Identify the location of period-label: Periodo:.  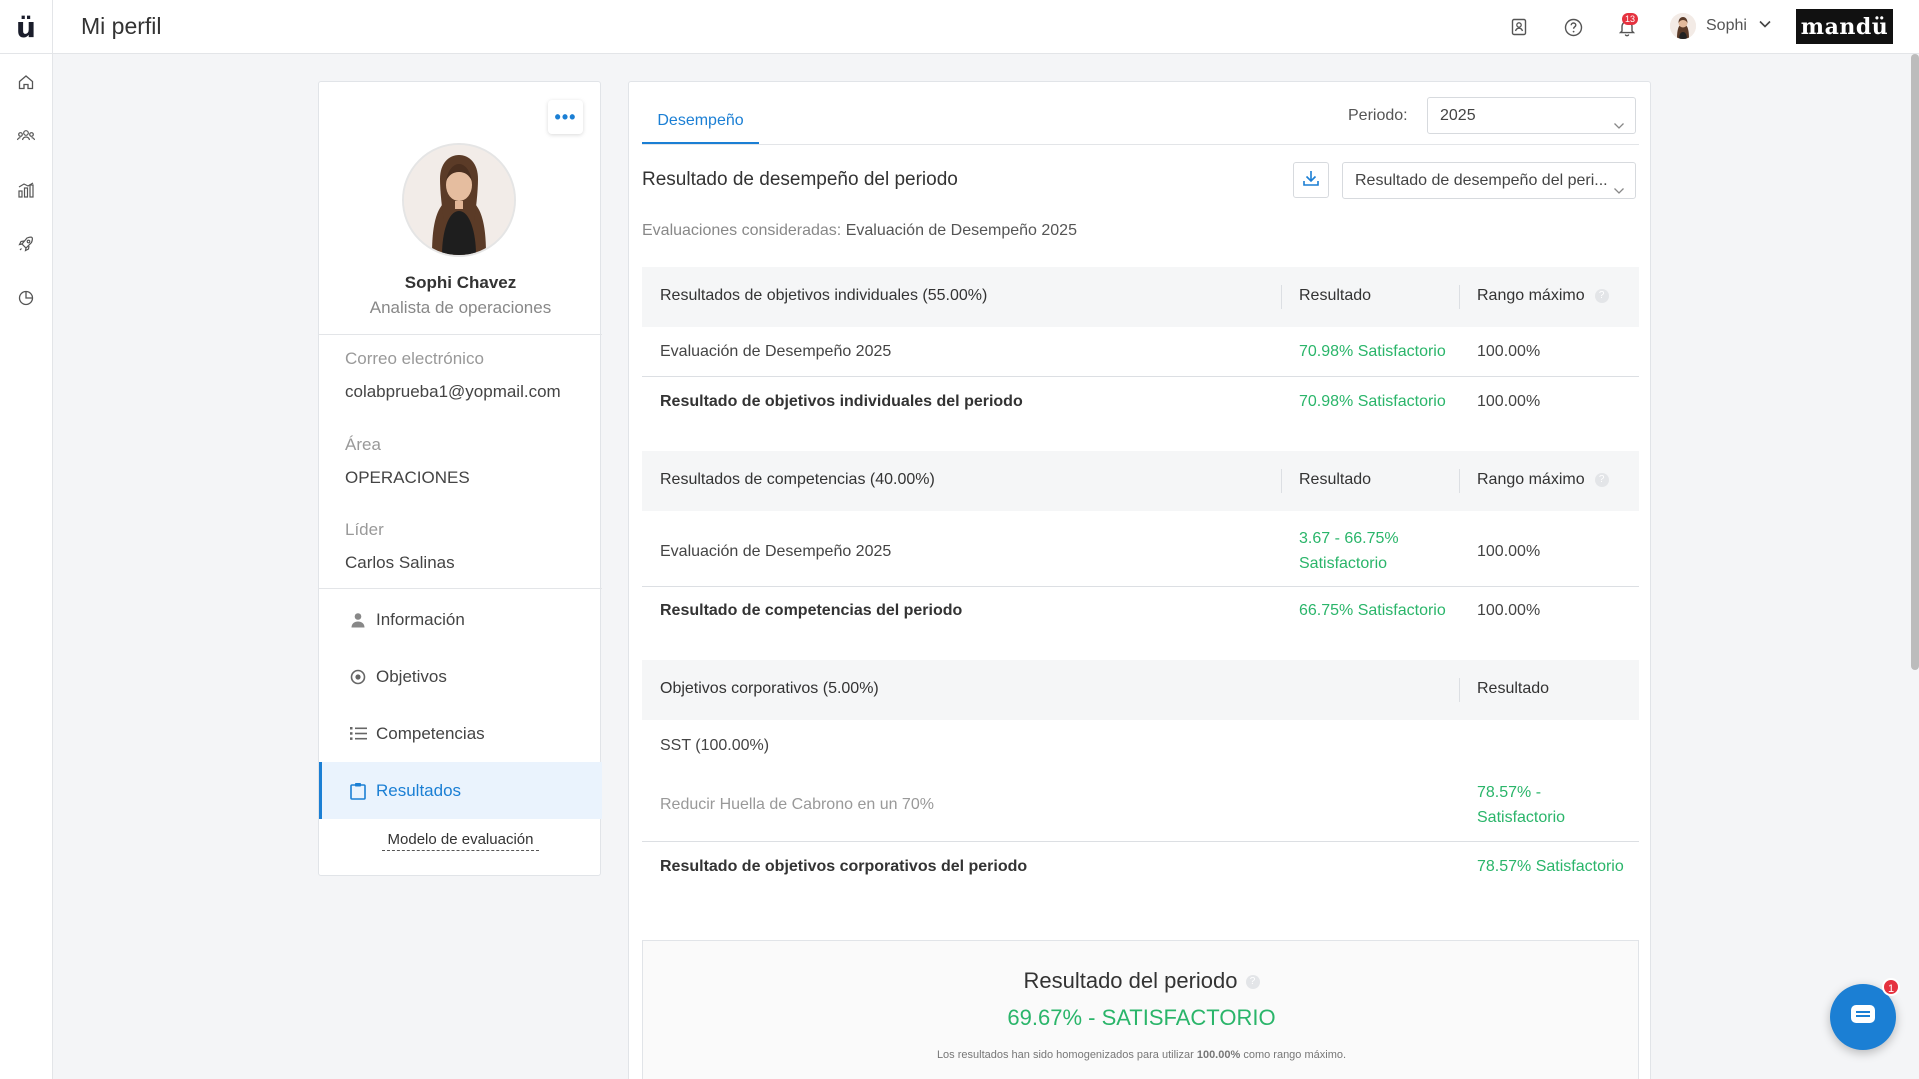
(1378, 115).